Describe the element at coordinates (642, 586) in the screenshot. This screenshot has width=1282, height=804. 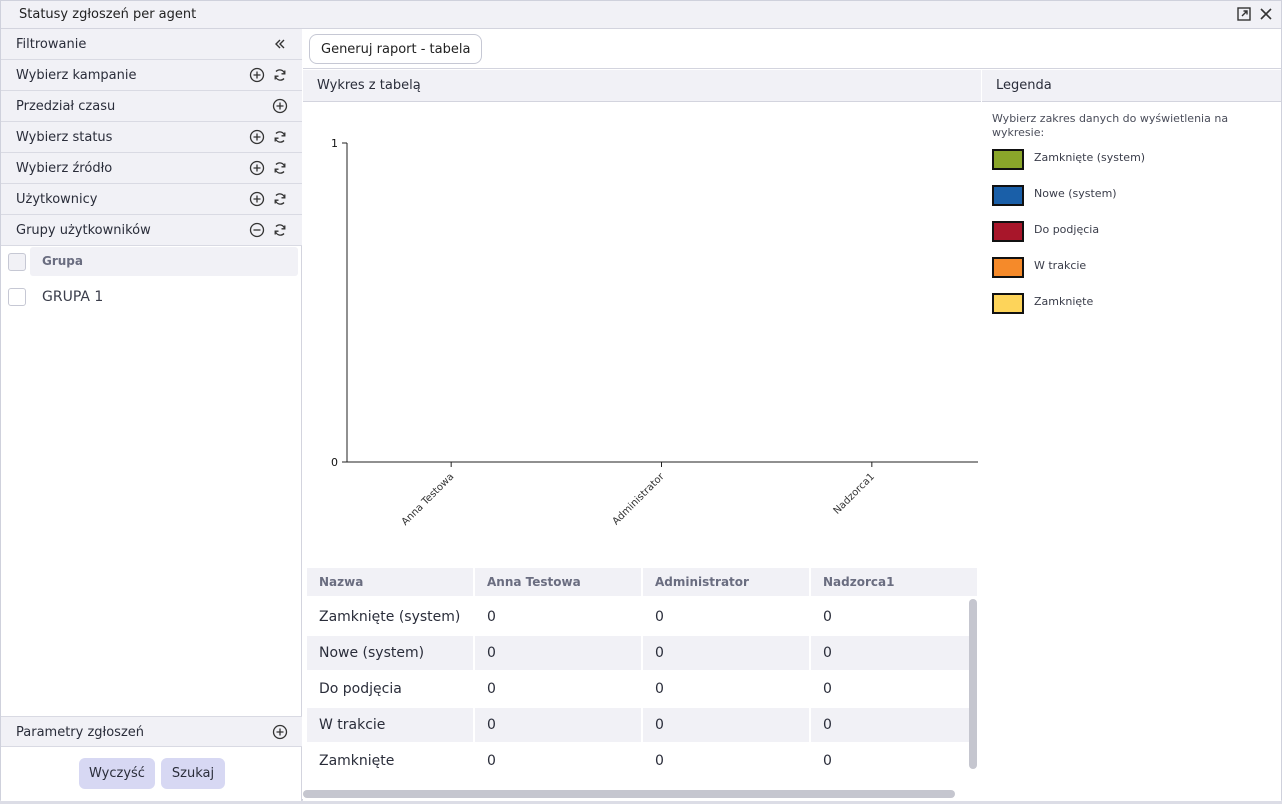
I see `table-header-row: Nazwa Anna Testowa Administrator Nadzorca1` at that location.